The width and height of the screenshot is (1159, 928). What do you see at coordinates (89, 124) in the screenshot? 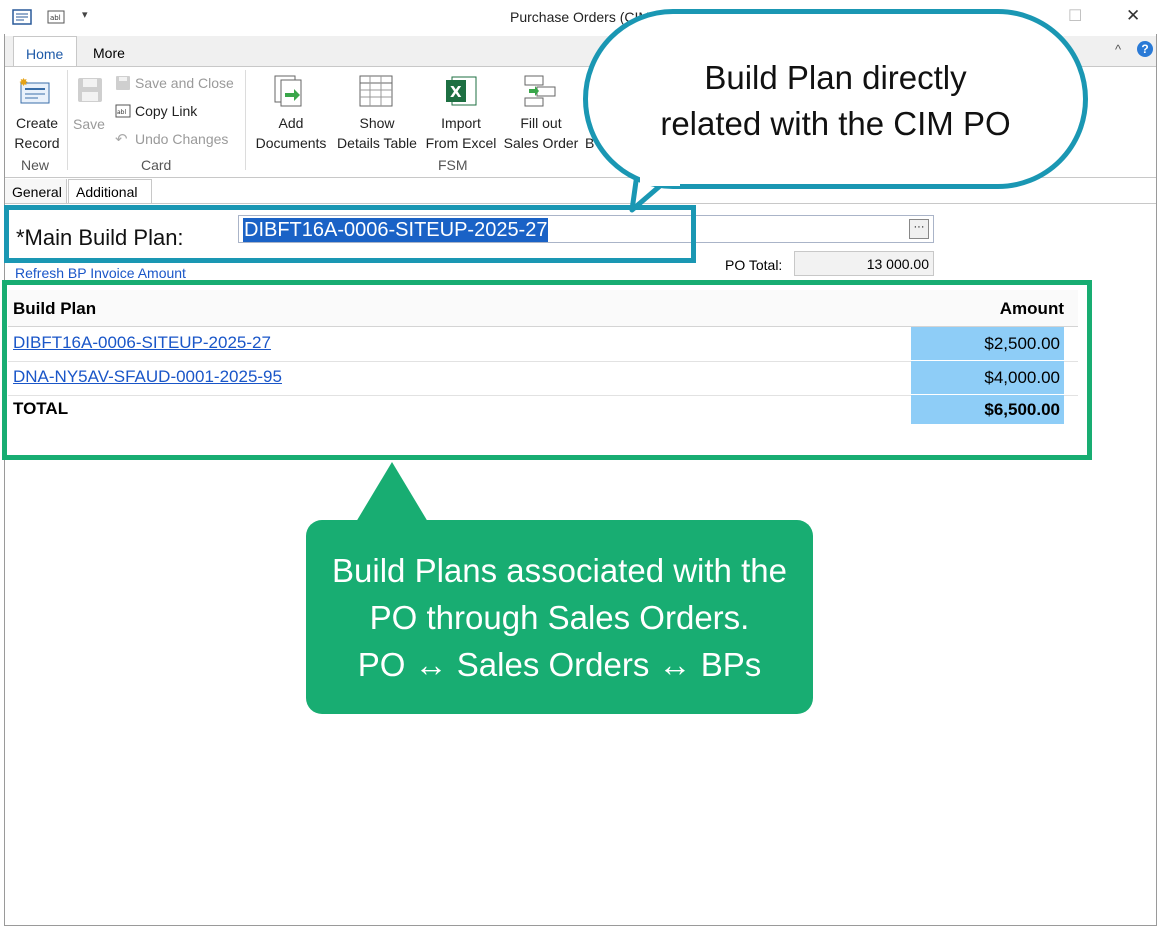
I see `save-button: Save` at bounding box center [89, 124].